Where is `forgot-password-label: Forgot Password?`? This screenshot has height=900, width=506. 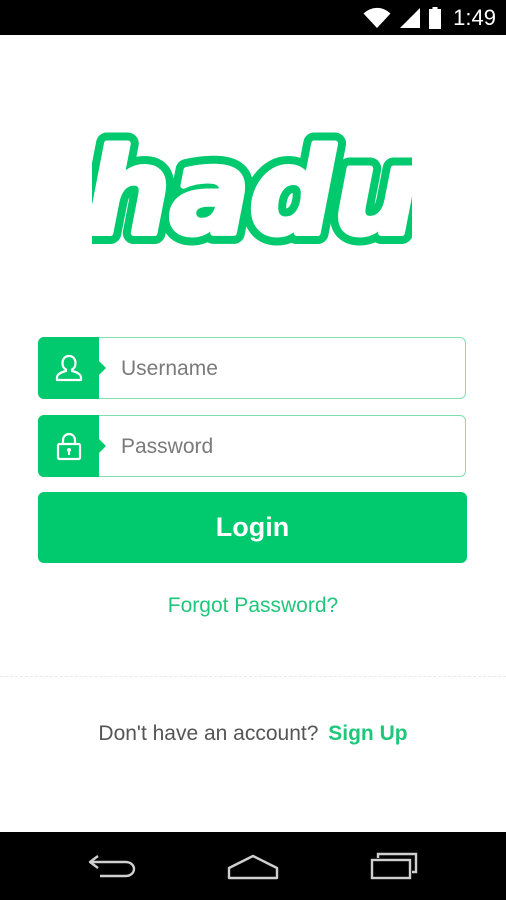 forgot-password-label: Forgot Password? is located at coordinates (253, 605).